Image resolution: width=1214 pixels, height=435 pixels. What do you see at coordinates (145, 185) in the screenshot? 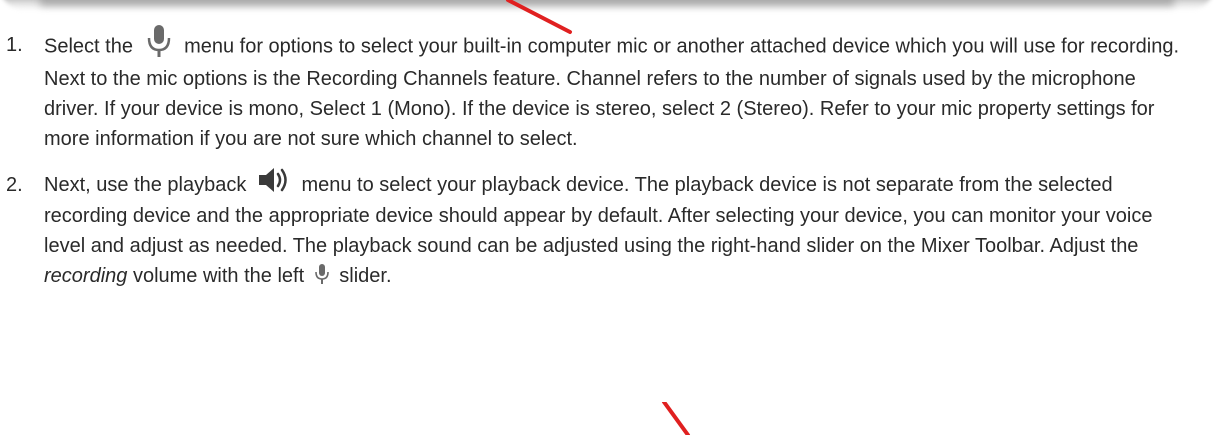
I see `step-text-before: Next, use the playback` at bounding box center [145, 185].